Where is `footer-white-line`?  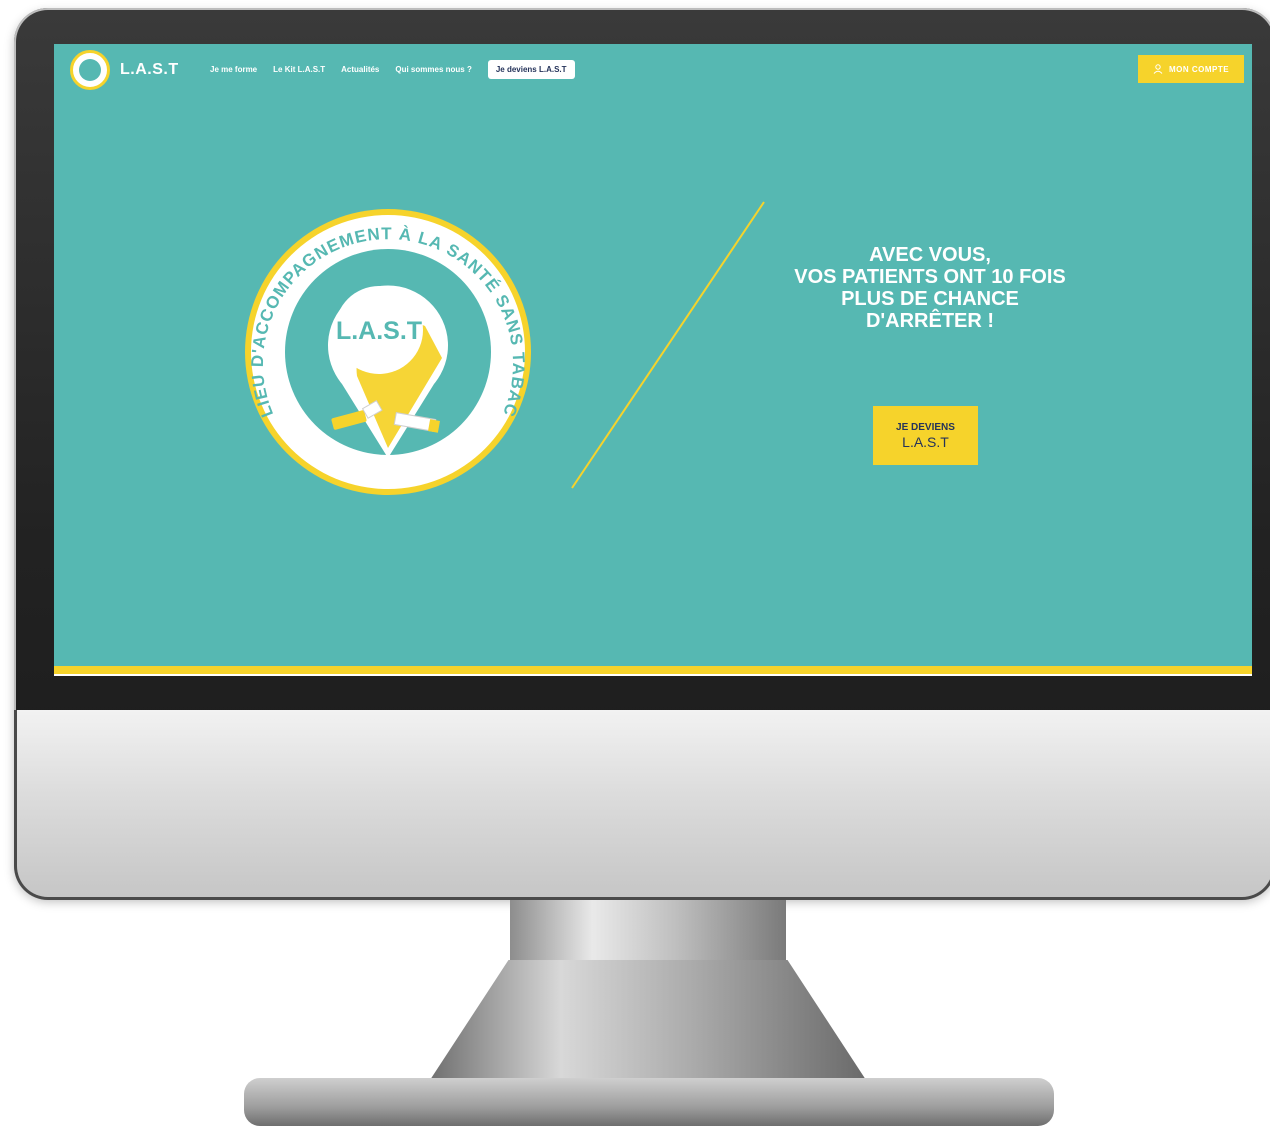
footer-white-line is located at coordinates (653, 675).